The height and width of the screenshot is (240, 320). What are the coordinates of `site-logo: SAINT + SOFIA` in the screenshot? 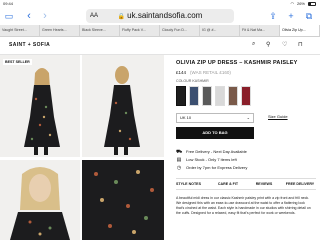 It's located at (29, 45).